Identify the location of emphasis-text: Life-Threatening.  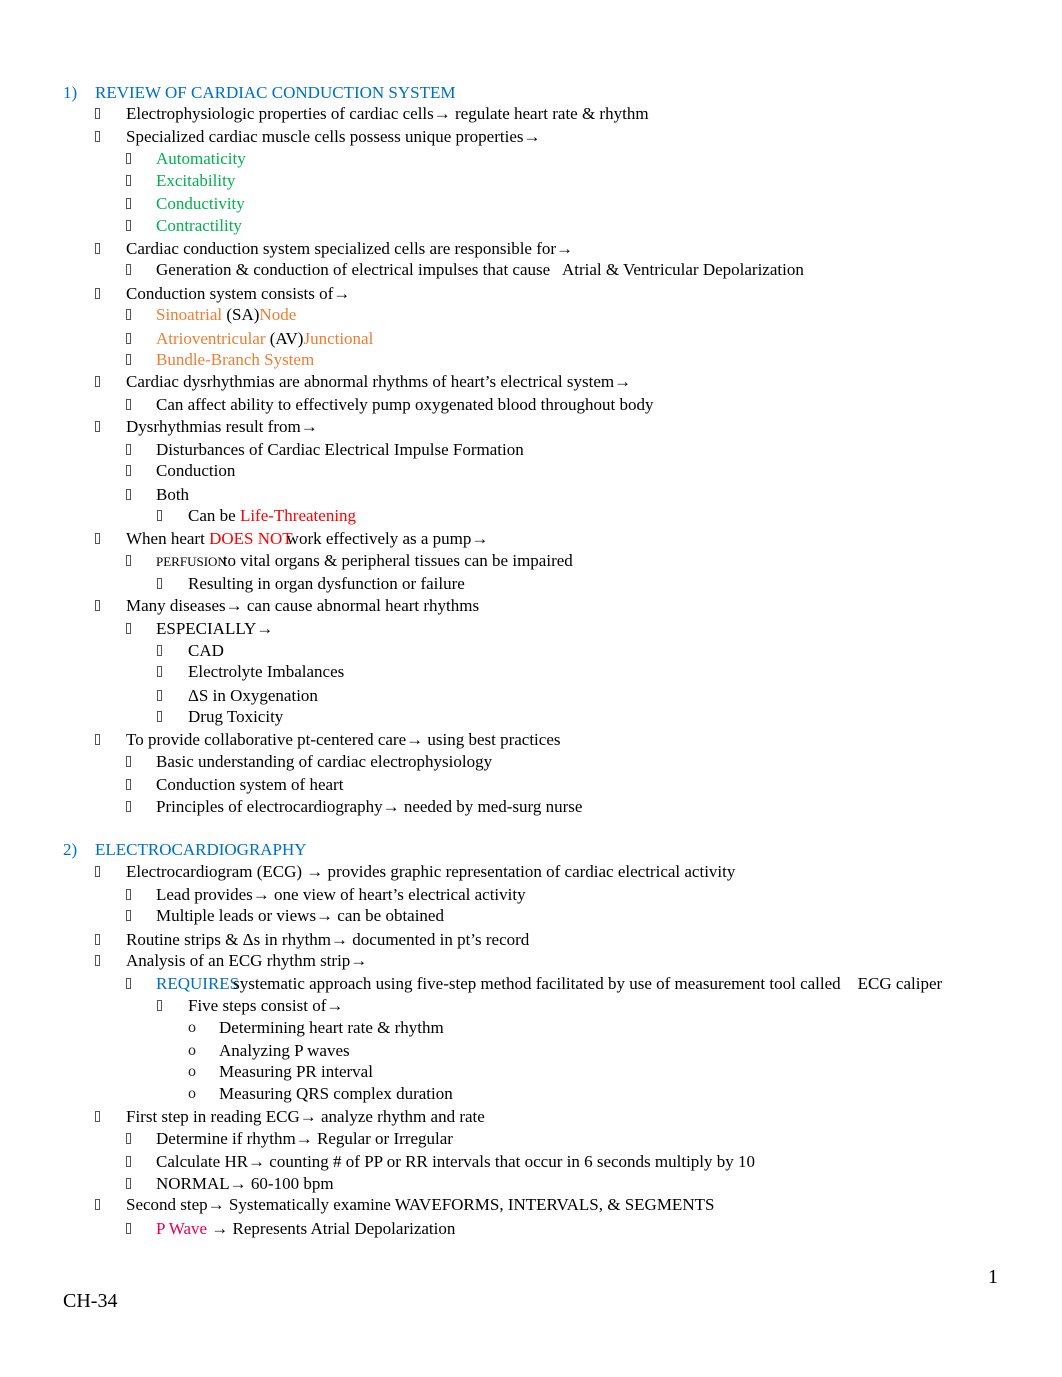
(298, 515).